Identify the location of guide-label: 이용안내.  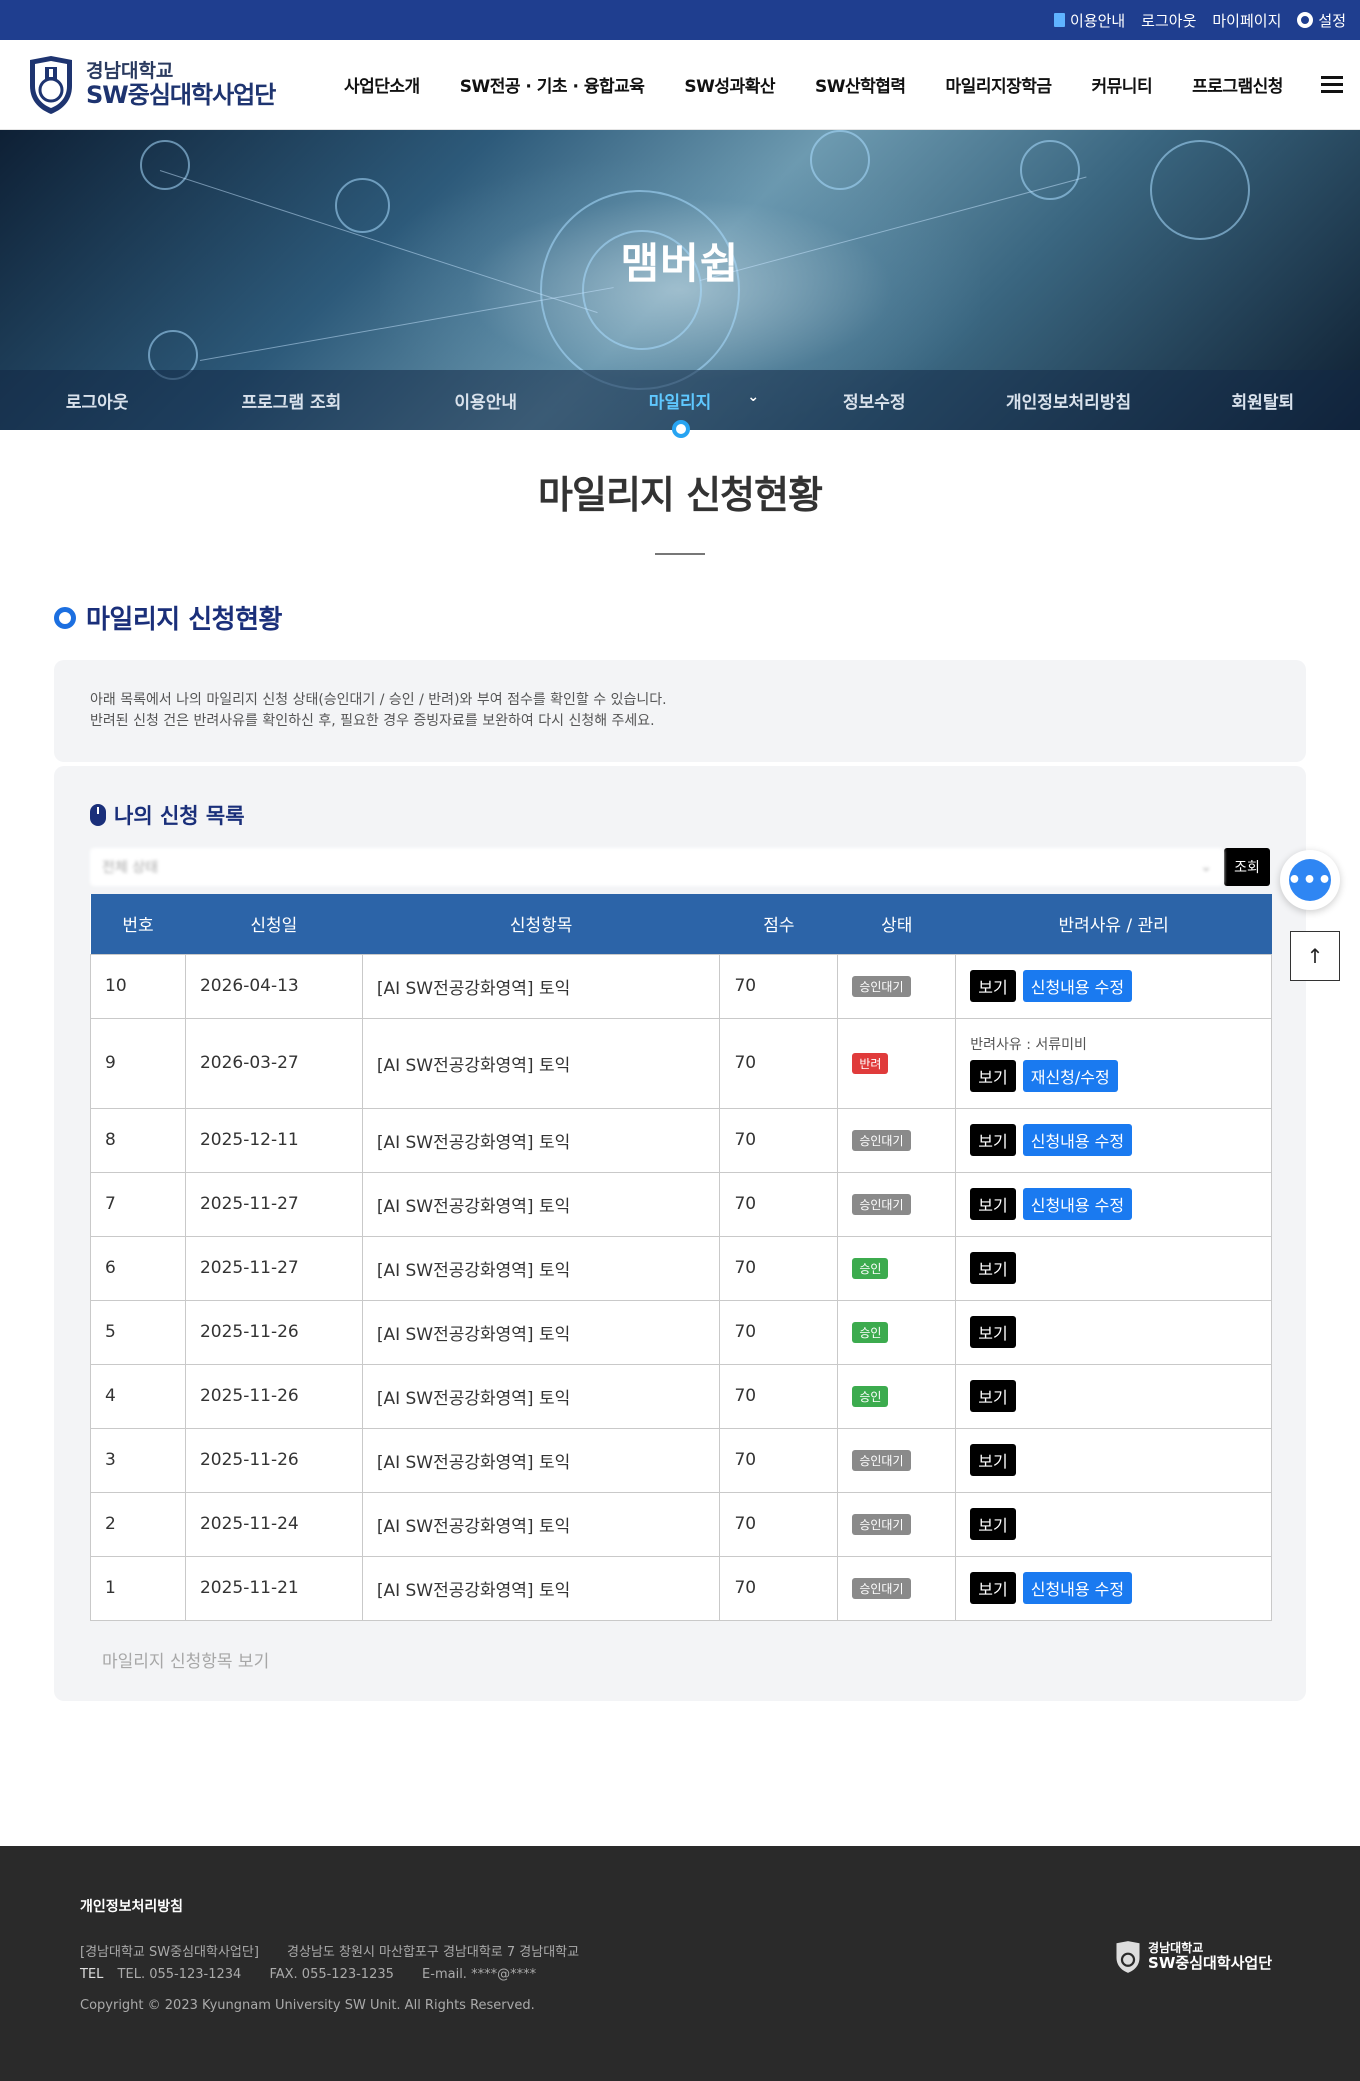
(1097, 20).